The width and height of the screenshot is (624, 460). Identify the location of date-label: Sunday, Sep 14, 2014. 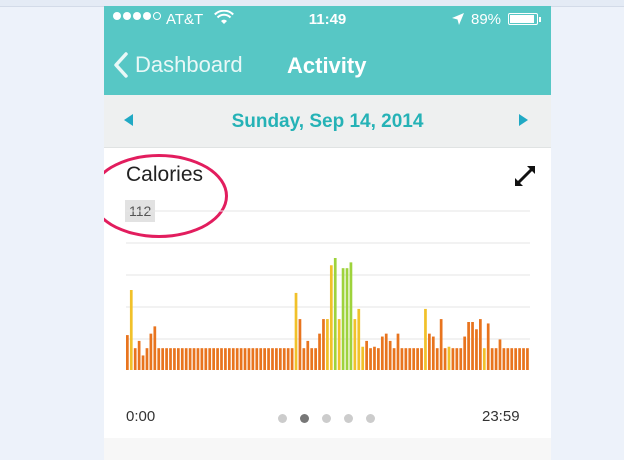
(327, 122).